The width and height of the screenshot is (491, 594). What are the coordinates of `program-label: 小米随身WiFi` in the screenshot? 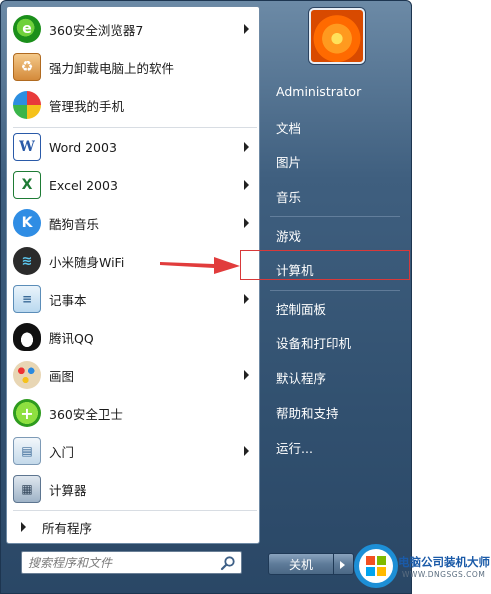 It's located at (87, 262).